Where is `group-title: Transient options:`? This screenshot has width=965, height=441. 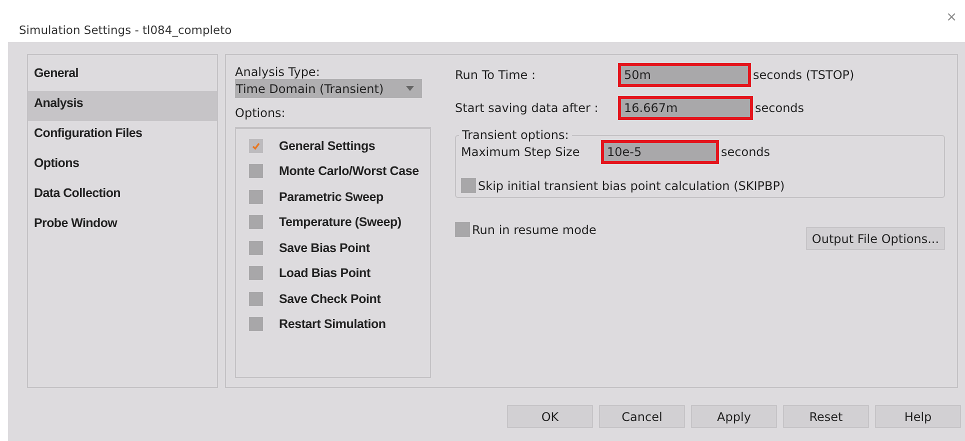 group-title: Transient options: is located at coordinates (515, 135).